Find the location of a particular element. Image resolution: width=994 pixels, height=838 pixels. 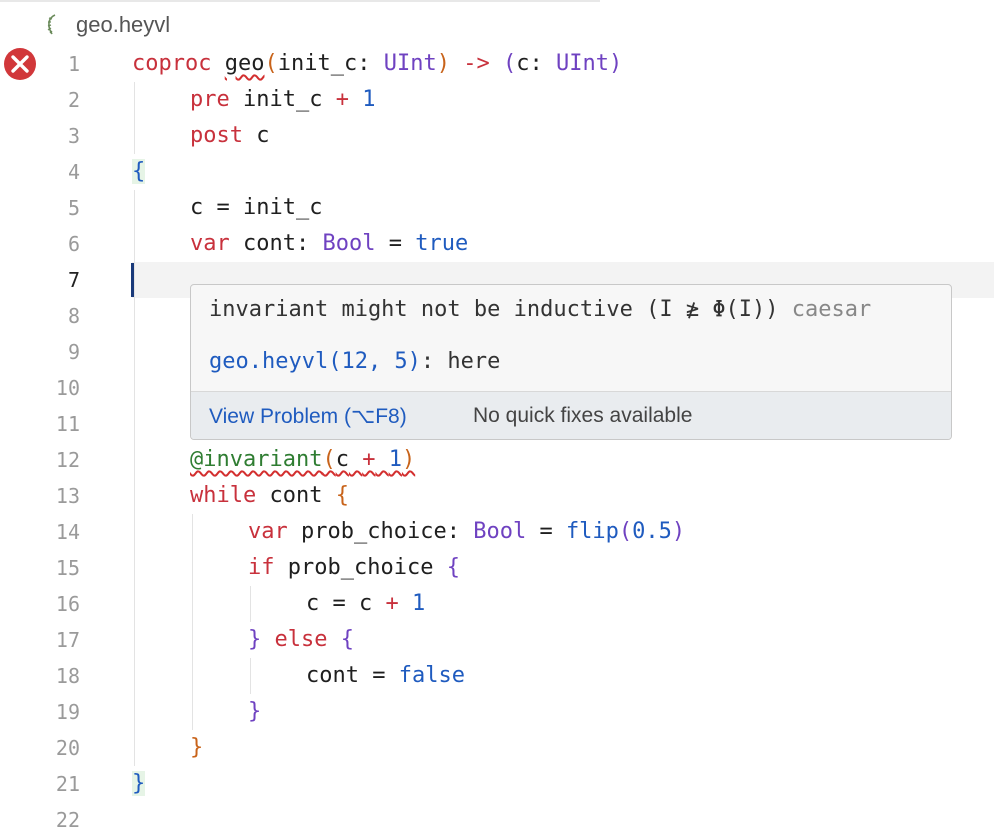

tab-geo-heyvl: geo.heyvl is located at coordinates (105, 25).